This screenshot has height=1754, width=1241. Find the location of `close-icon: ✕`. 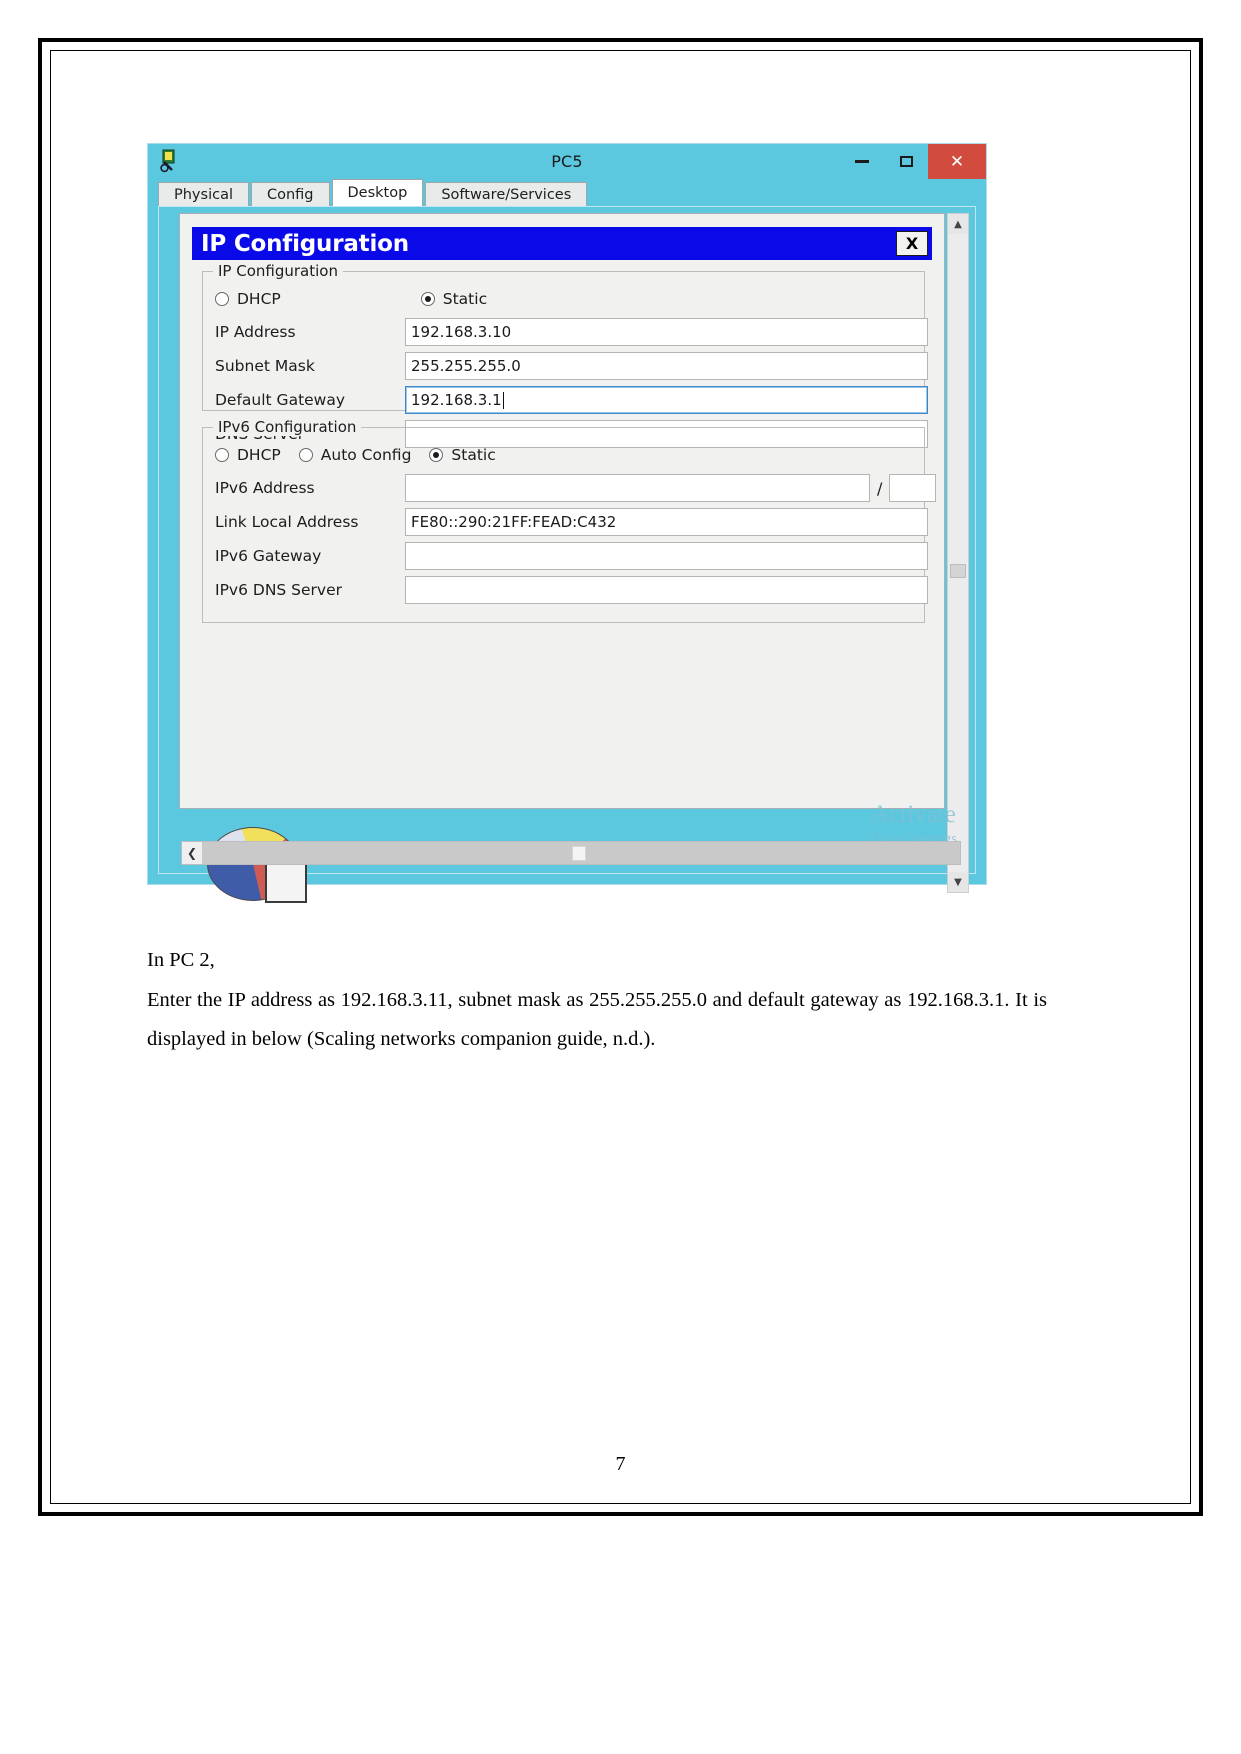

close-icon: ✕ is located at coordinates (957, 161).